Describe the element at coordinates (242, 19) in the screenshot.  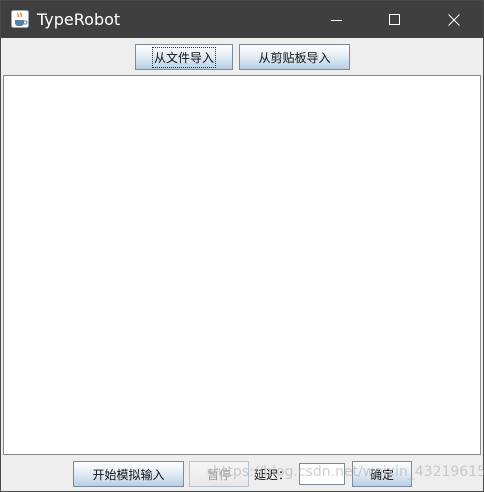
I see `title-bar: TypeRobot` at that location.